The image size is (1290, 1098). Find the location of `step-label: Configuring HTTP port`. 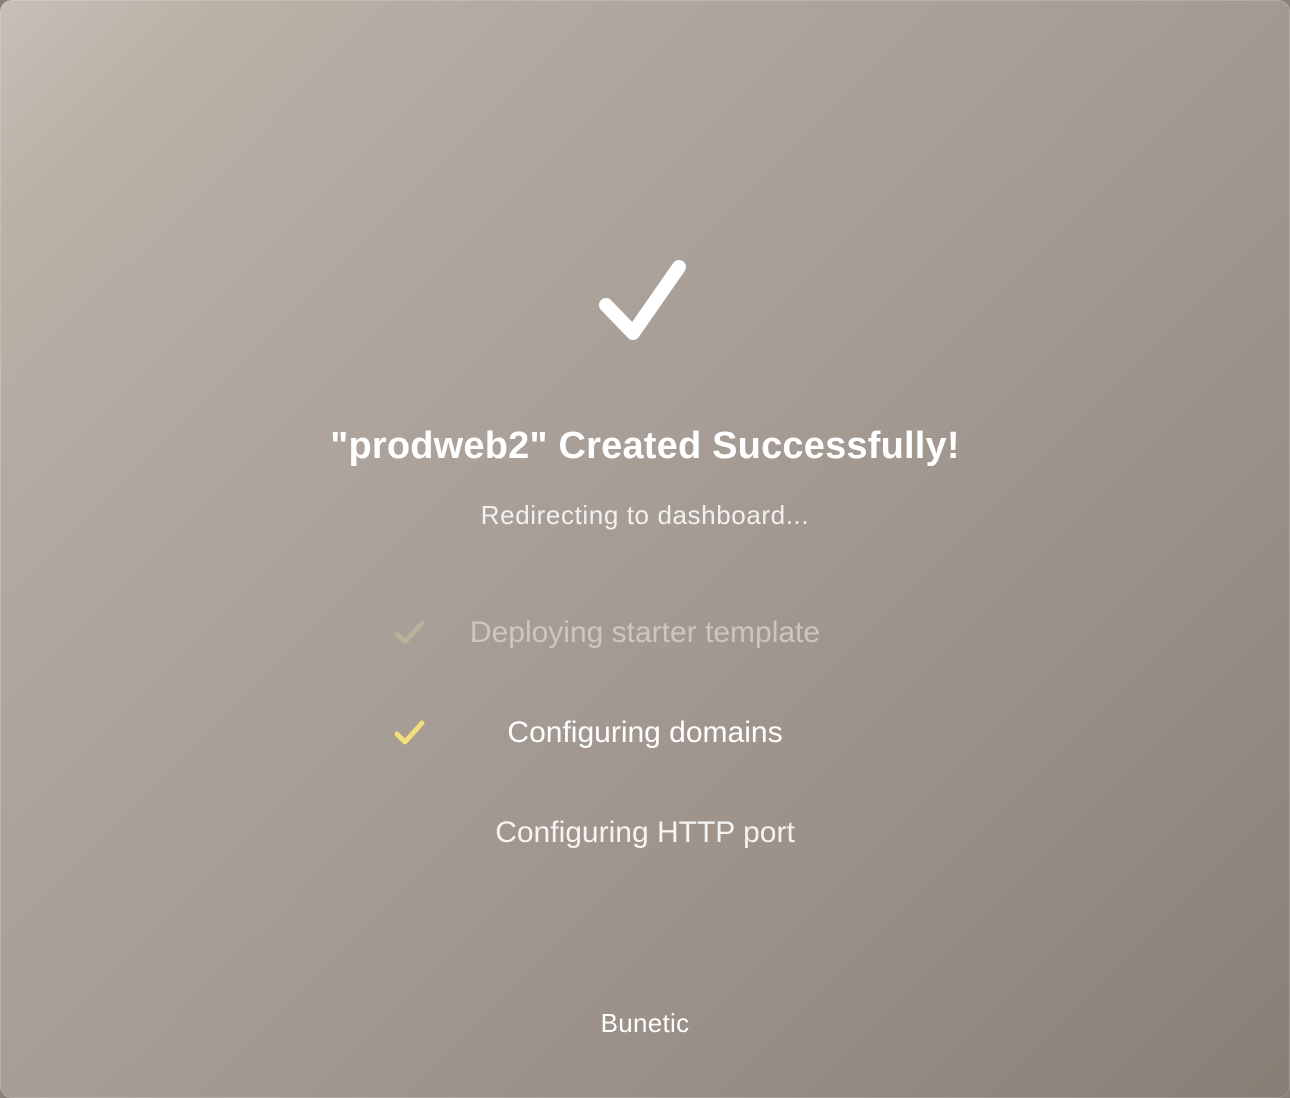

step-label: Configuring HTTP port is located at coordinates (645, 832).